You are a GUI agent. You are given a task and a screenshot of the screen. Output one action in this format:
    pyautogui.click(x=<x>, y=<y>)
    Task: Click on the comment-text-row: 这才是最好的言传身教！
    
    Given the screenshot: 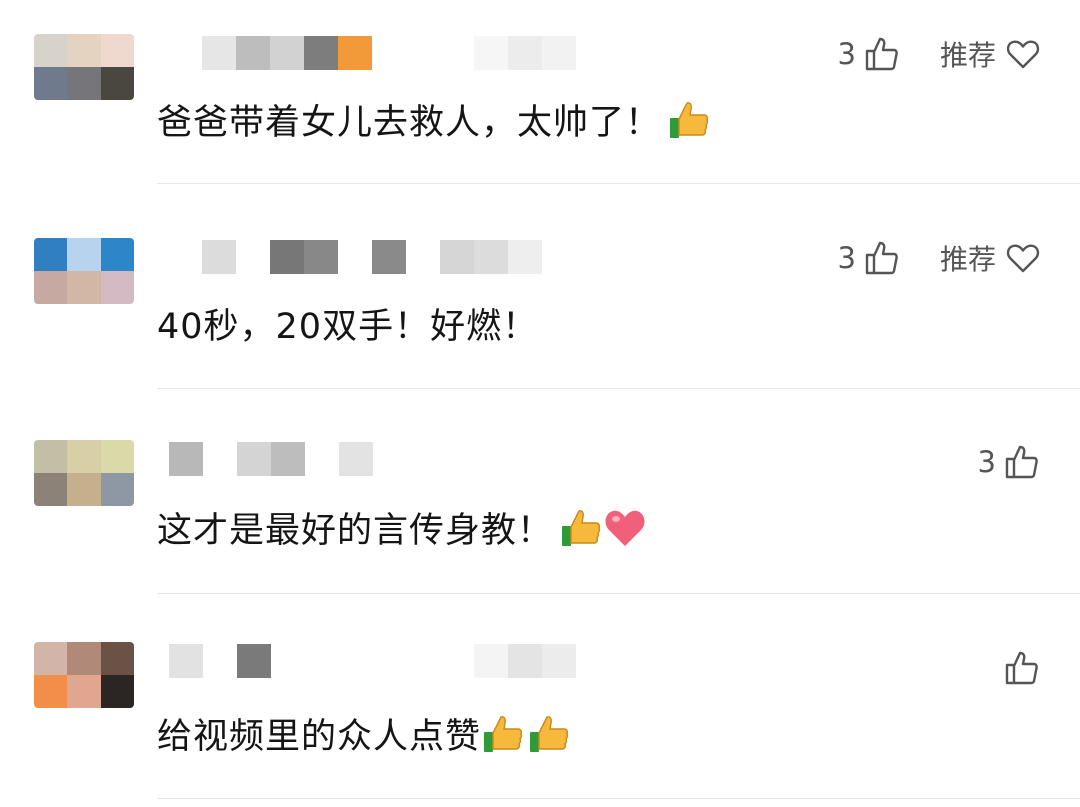 What is the action you would take?
    pyautogui.click(x=402, y=527)
    